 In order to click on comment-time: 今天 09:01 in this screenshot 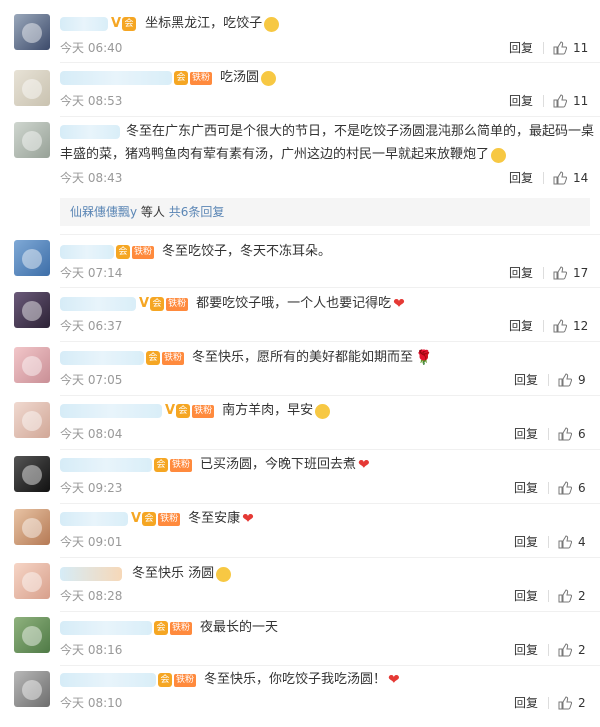, I will do `click(91, 542)`.